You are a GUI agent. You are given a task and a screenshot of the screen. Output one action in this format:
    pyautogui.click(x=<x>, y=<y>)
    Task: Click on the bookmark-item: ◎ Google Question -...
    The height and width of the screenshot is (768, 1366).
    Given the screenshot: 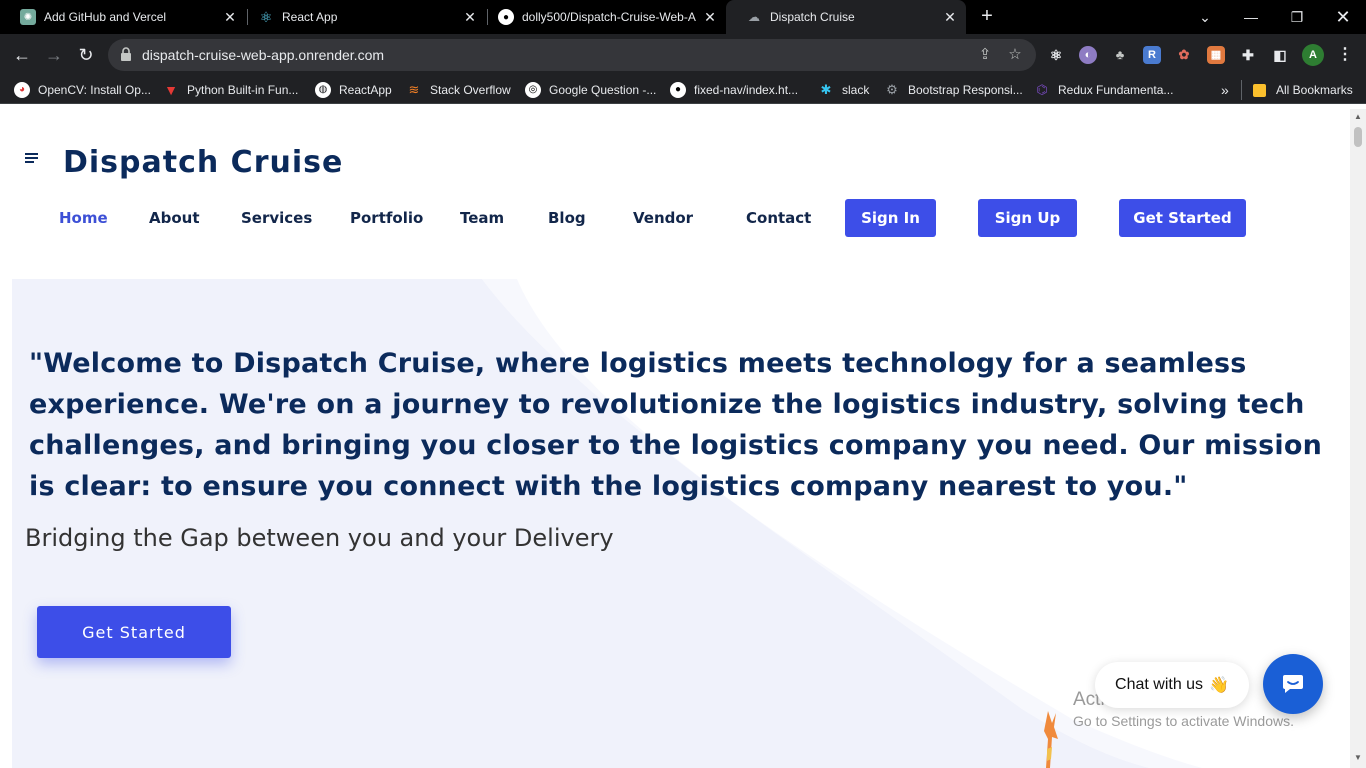 What is the action you would take?
    pyautogui.click(x=590, y=90)
    